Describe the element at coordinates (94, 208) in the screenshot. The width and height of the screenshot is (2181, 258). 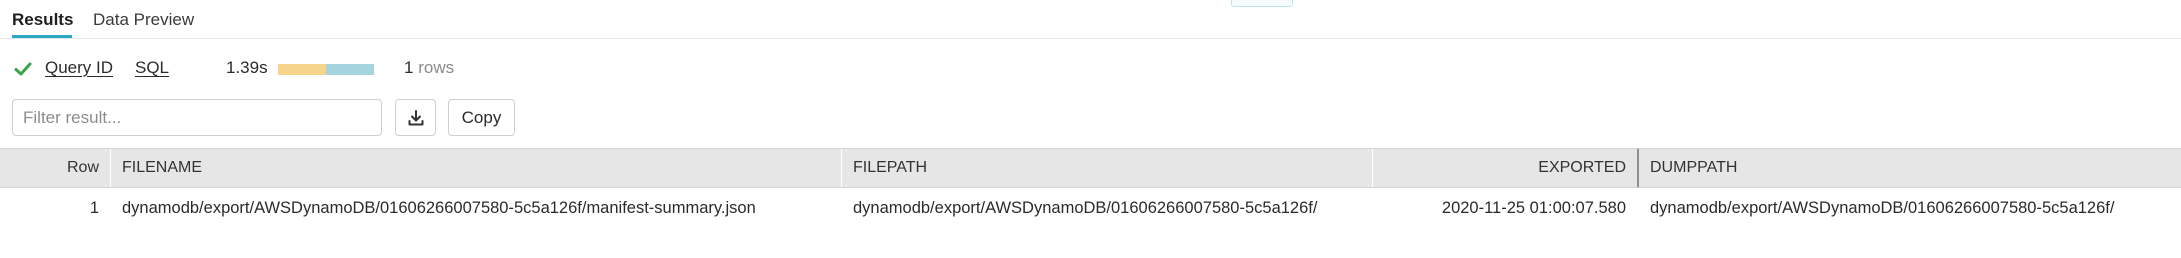
I see `cell-row-number: 1` at that location.